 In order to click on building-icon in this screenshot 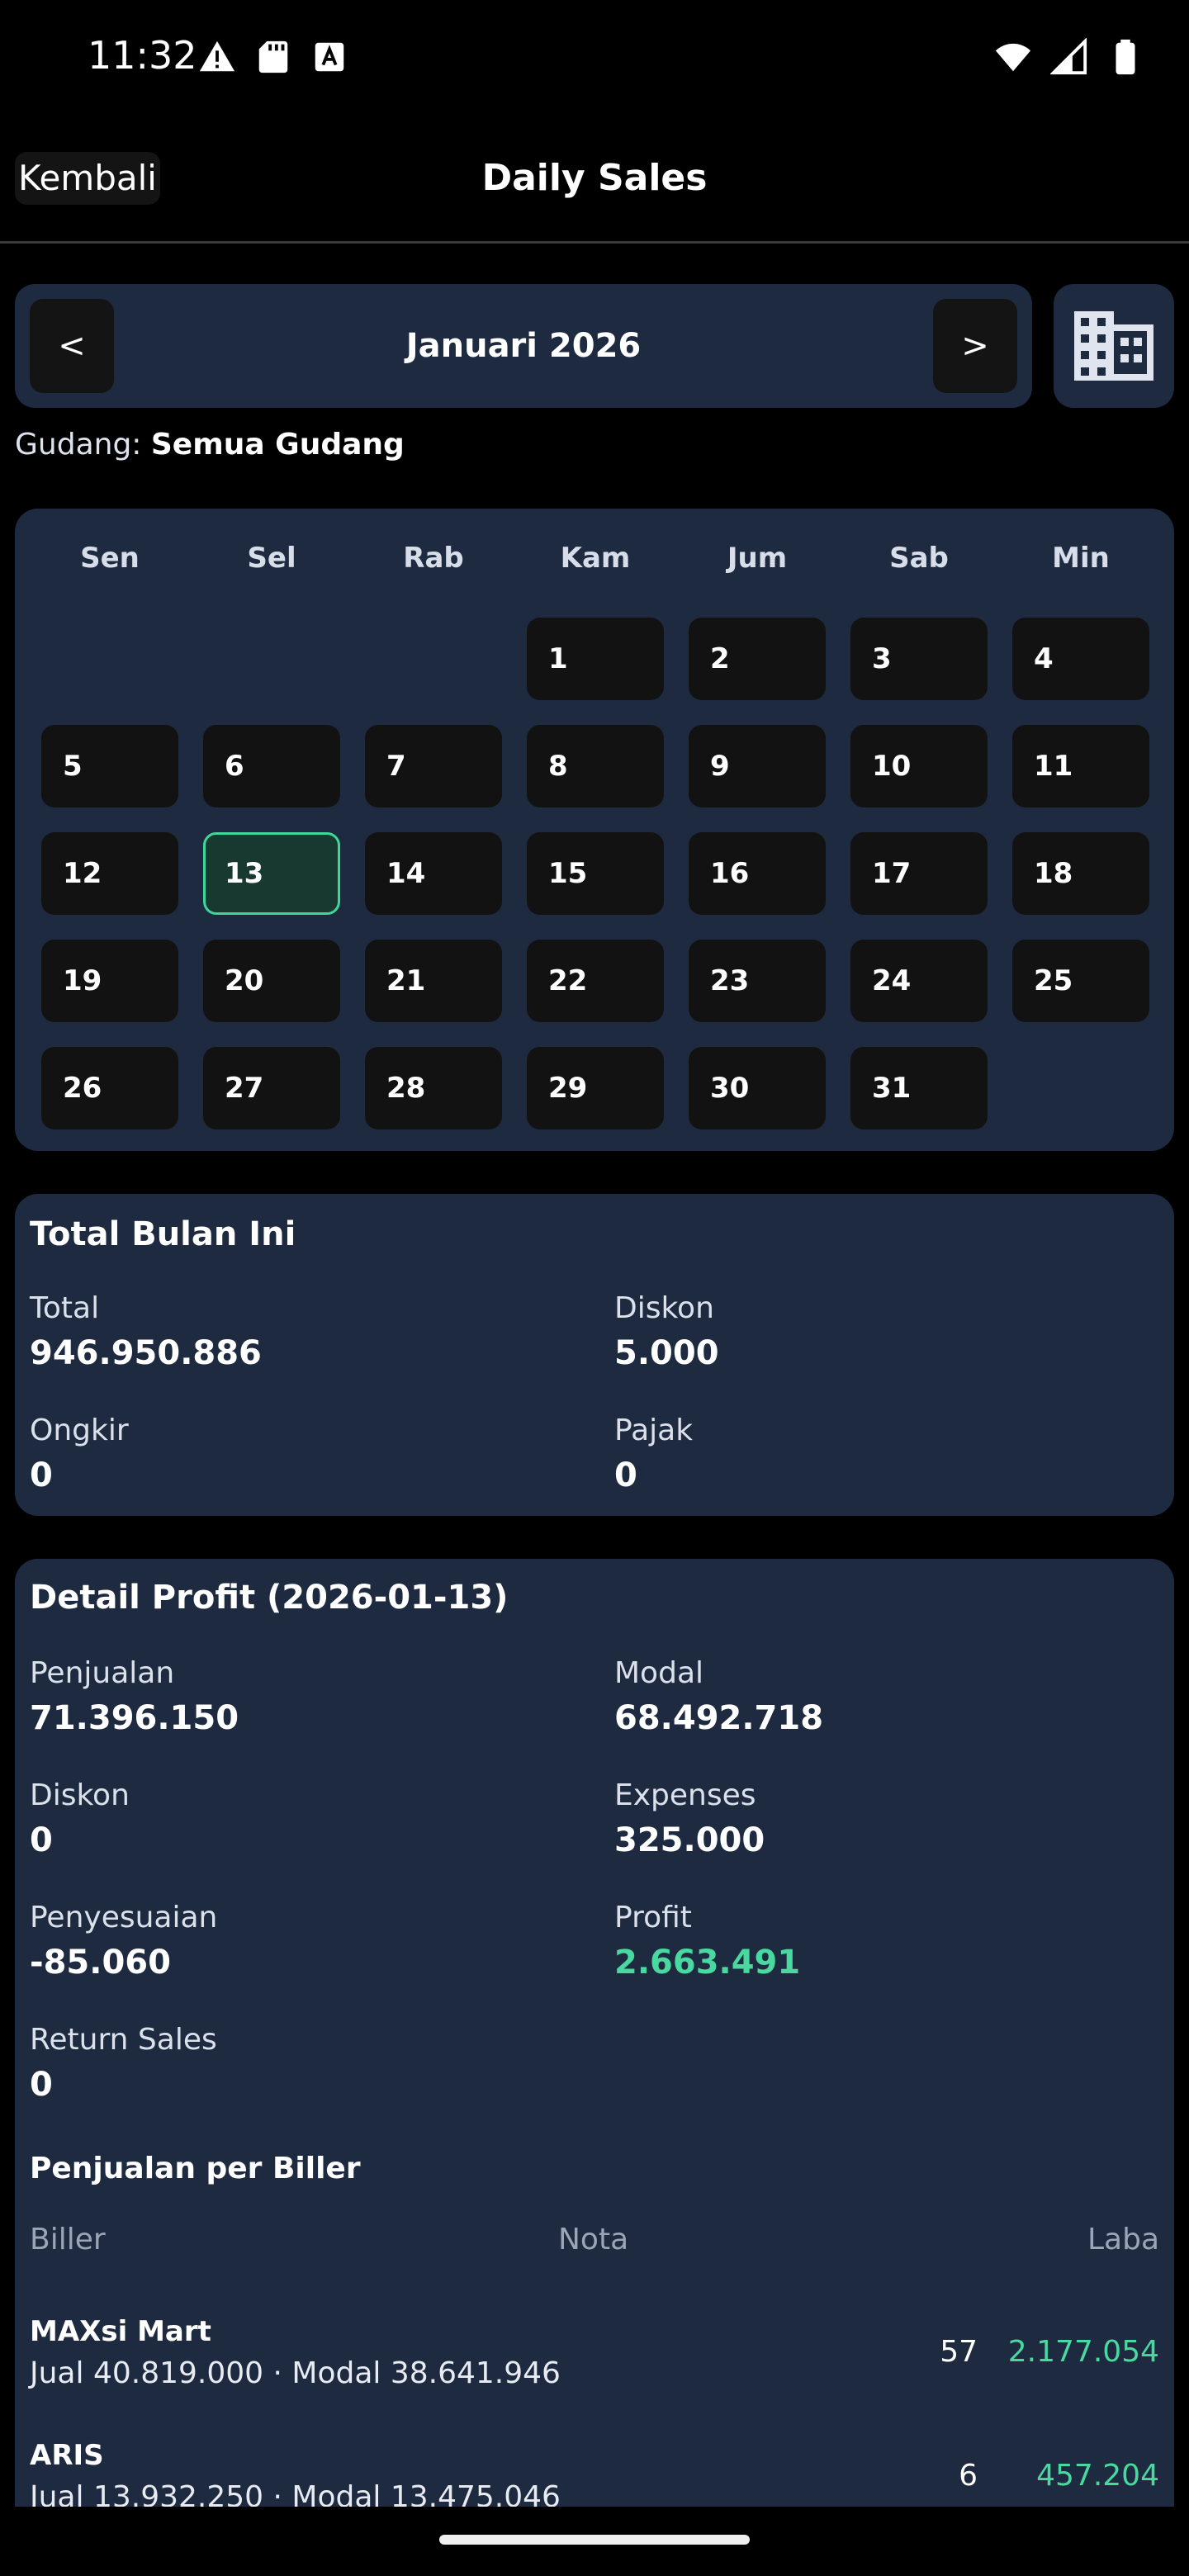, I will do `click(1113, 346)`.